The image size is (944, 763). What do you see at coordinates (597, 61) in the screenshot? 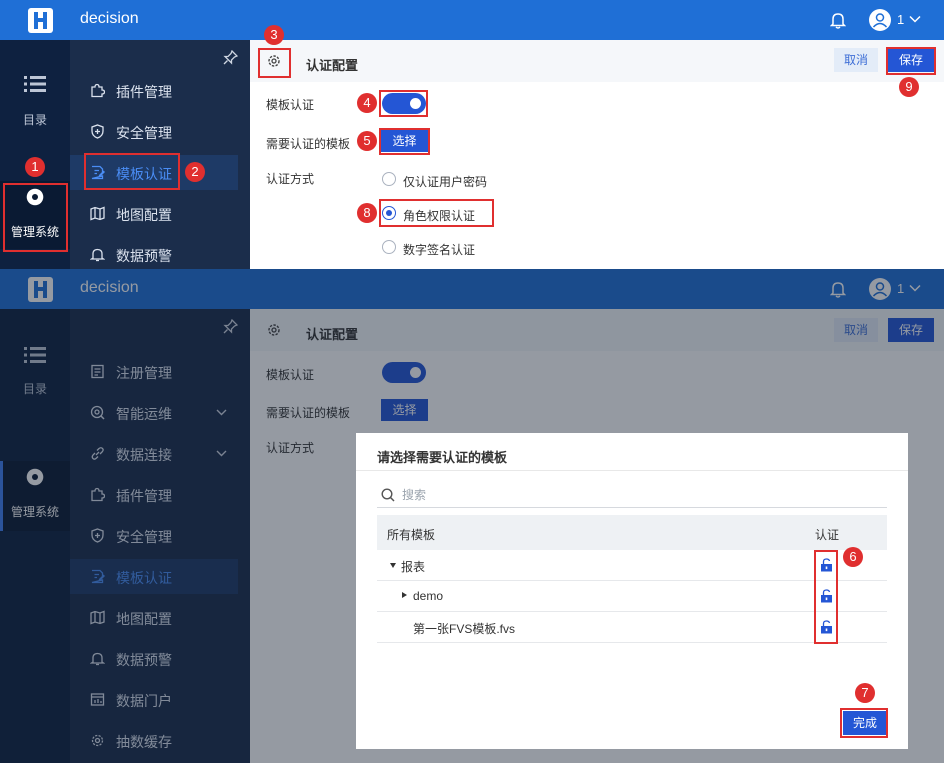
I see `config-top-bar: 认证配置 取消 保存` at bounding box center [597, 61].